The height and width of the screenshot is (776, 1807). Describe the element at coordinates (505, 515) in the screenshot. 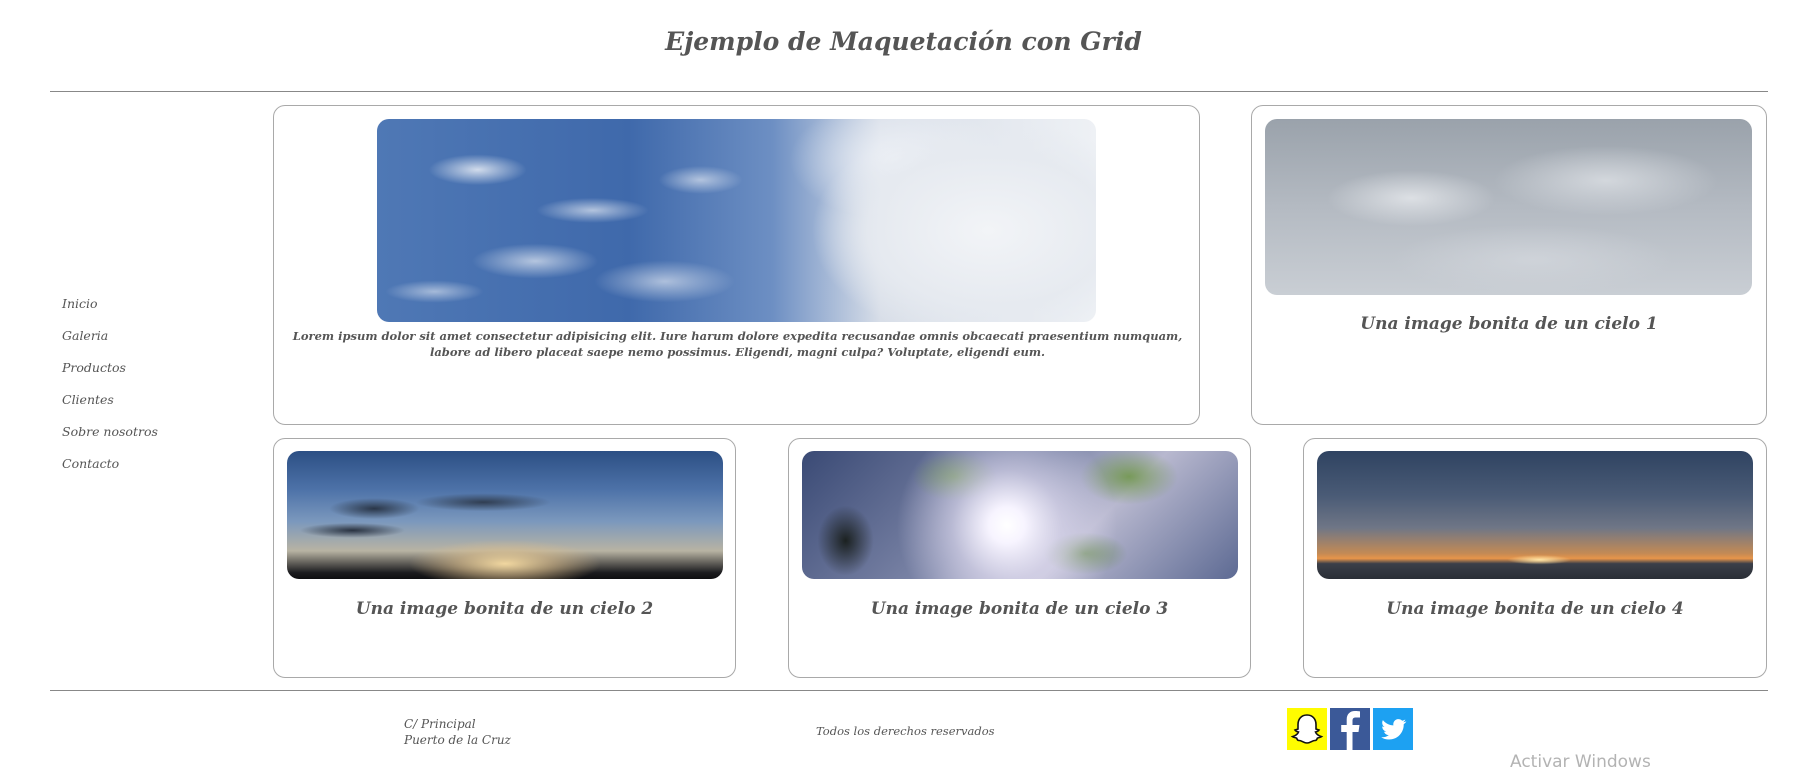

I see `sunset-clouds-image` at that location.